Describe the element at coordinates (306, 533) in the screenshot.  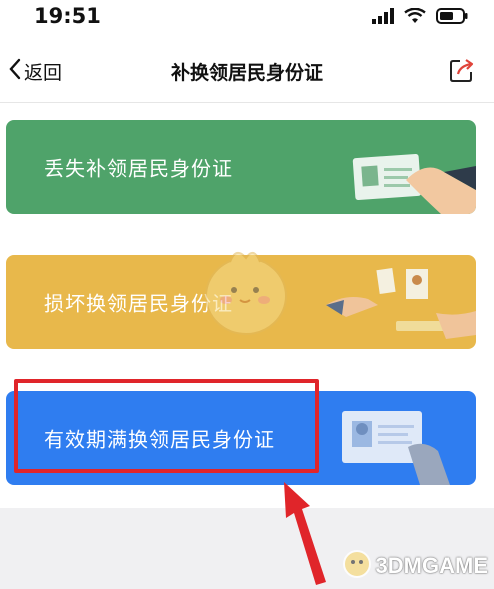
I see `arrow-annotation` at that location.